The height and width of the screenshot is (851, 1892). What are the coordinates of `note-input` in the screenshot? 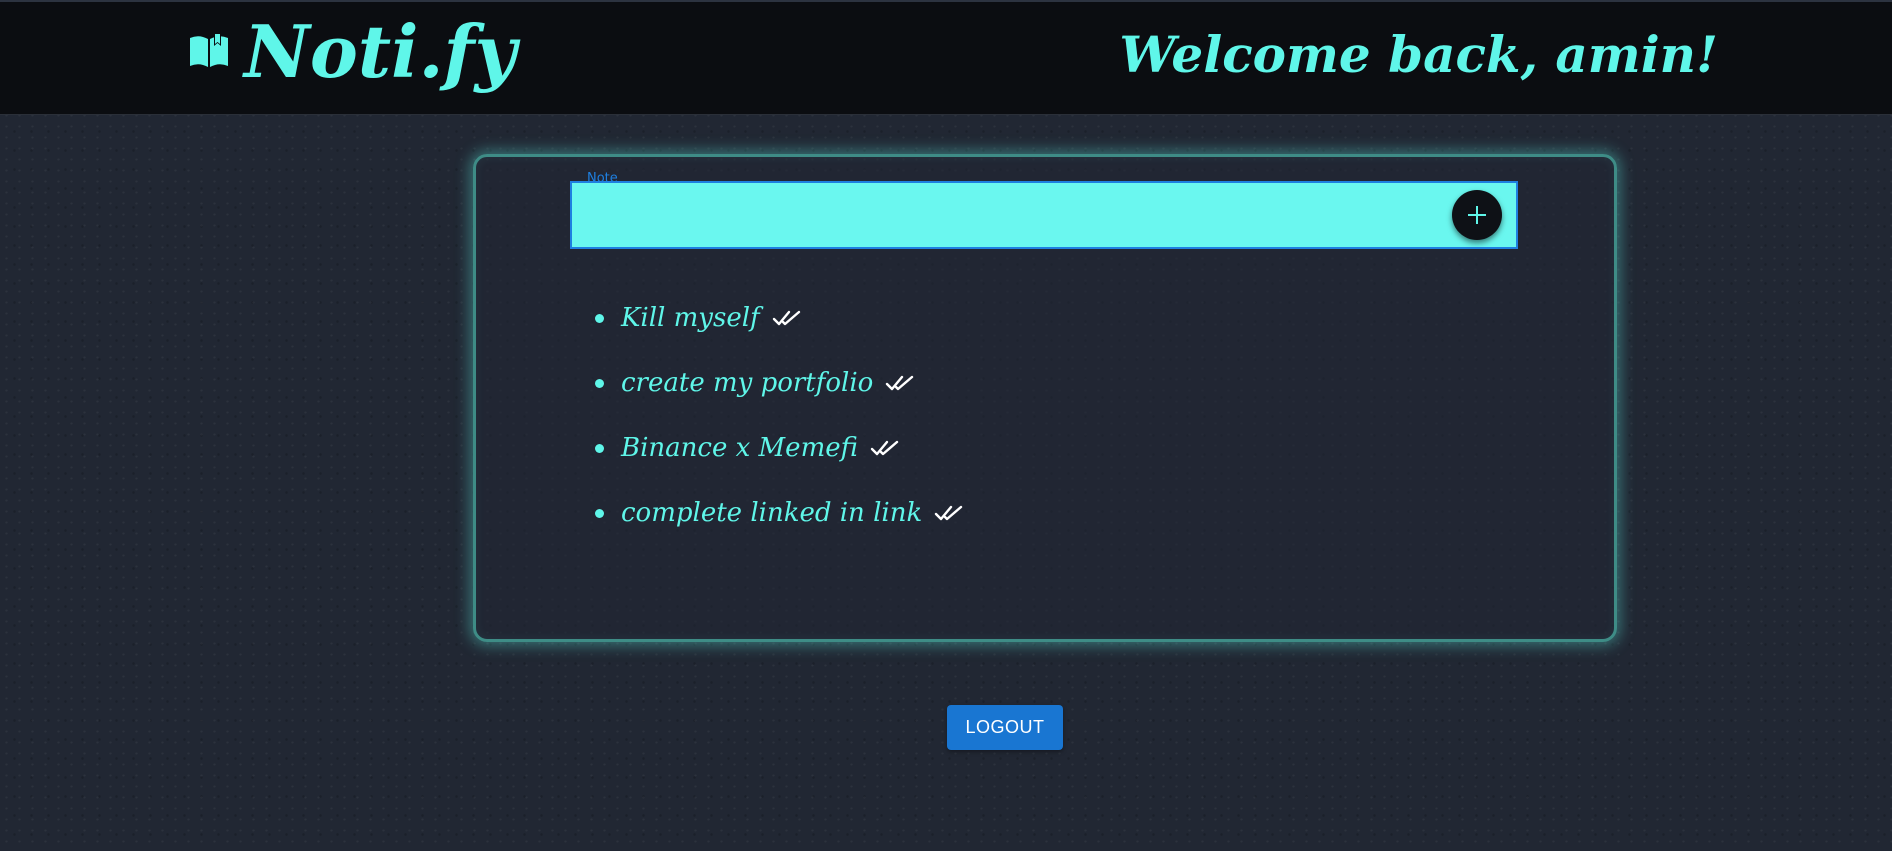 It's located at (1010, 216).